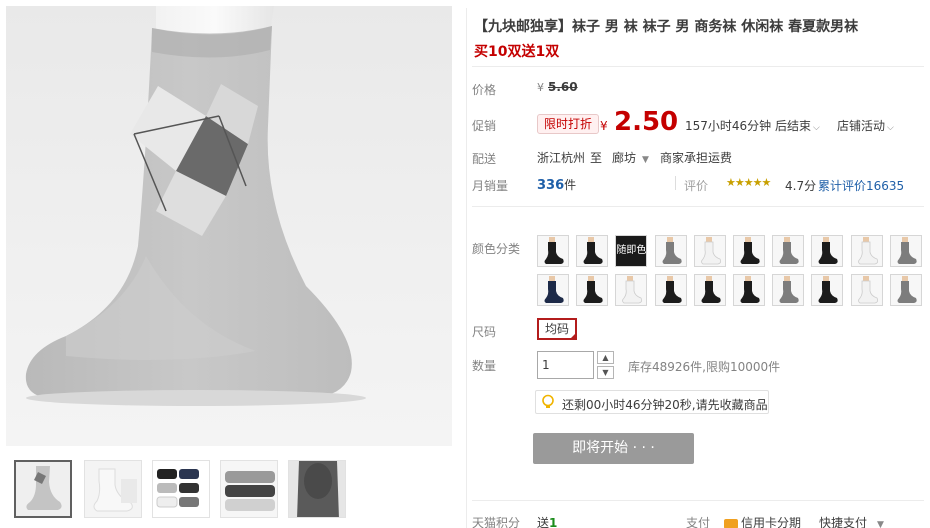 The image size is (930, 528). I want to click on points-number: 1, so click(553, 522).